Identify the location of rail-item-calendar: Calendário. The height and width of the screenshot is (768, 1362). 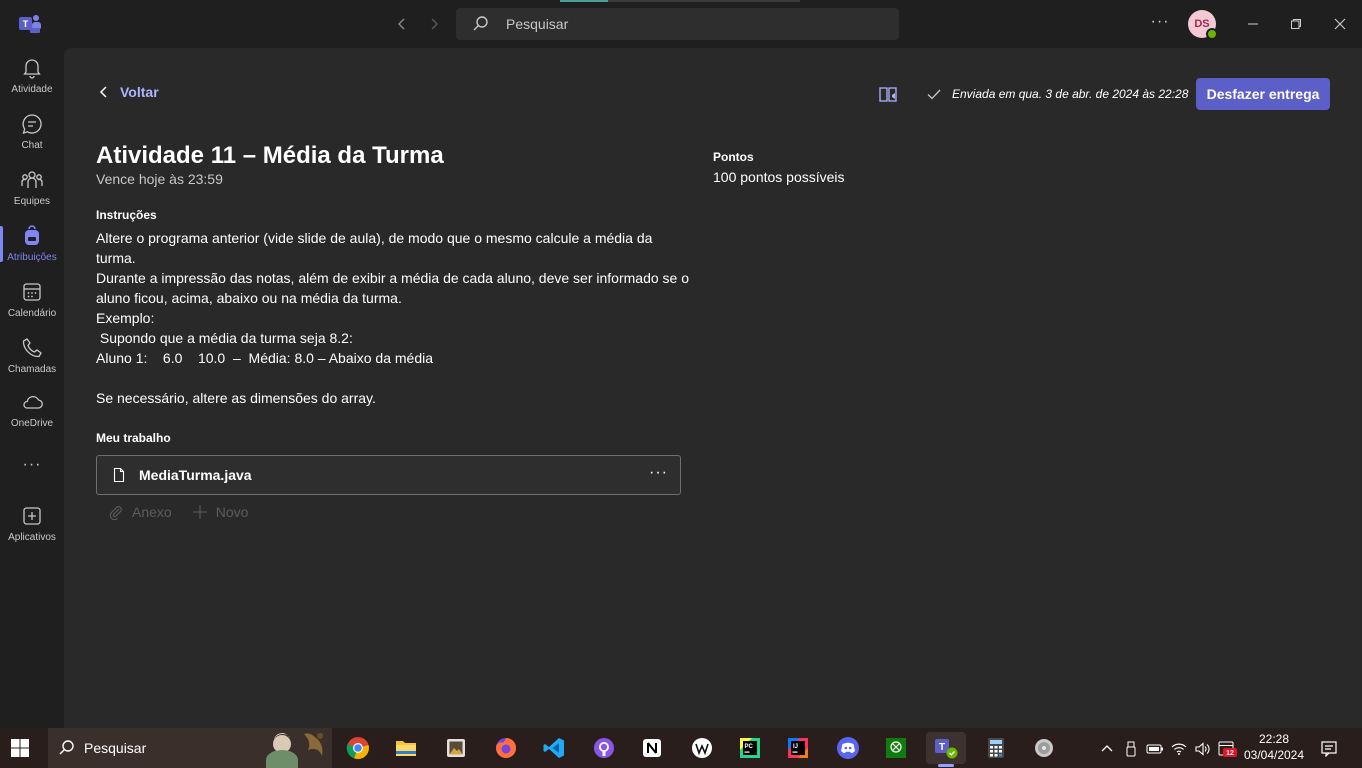
(32, 304).